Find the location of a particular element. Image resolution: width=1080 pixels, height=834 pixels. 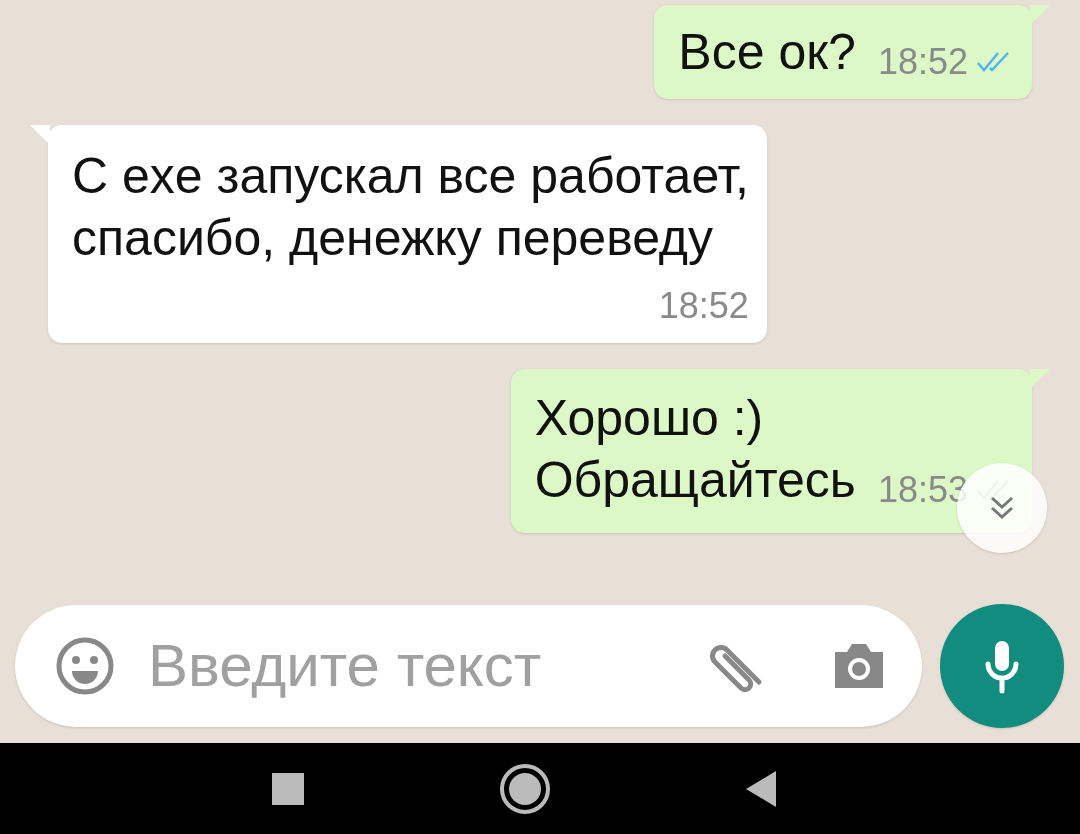

home-nav-icon is located at coordinates (525, 788).